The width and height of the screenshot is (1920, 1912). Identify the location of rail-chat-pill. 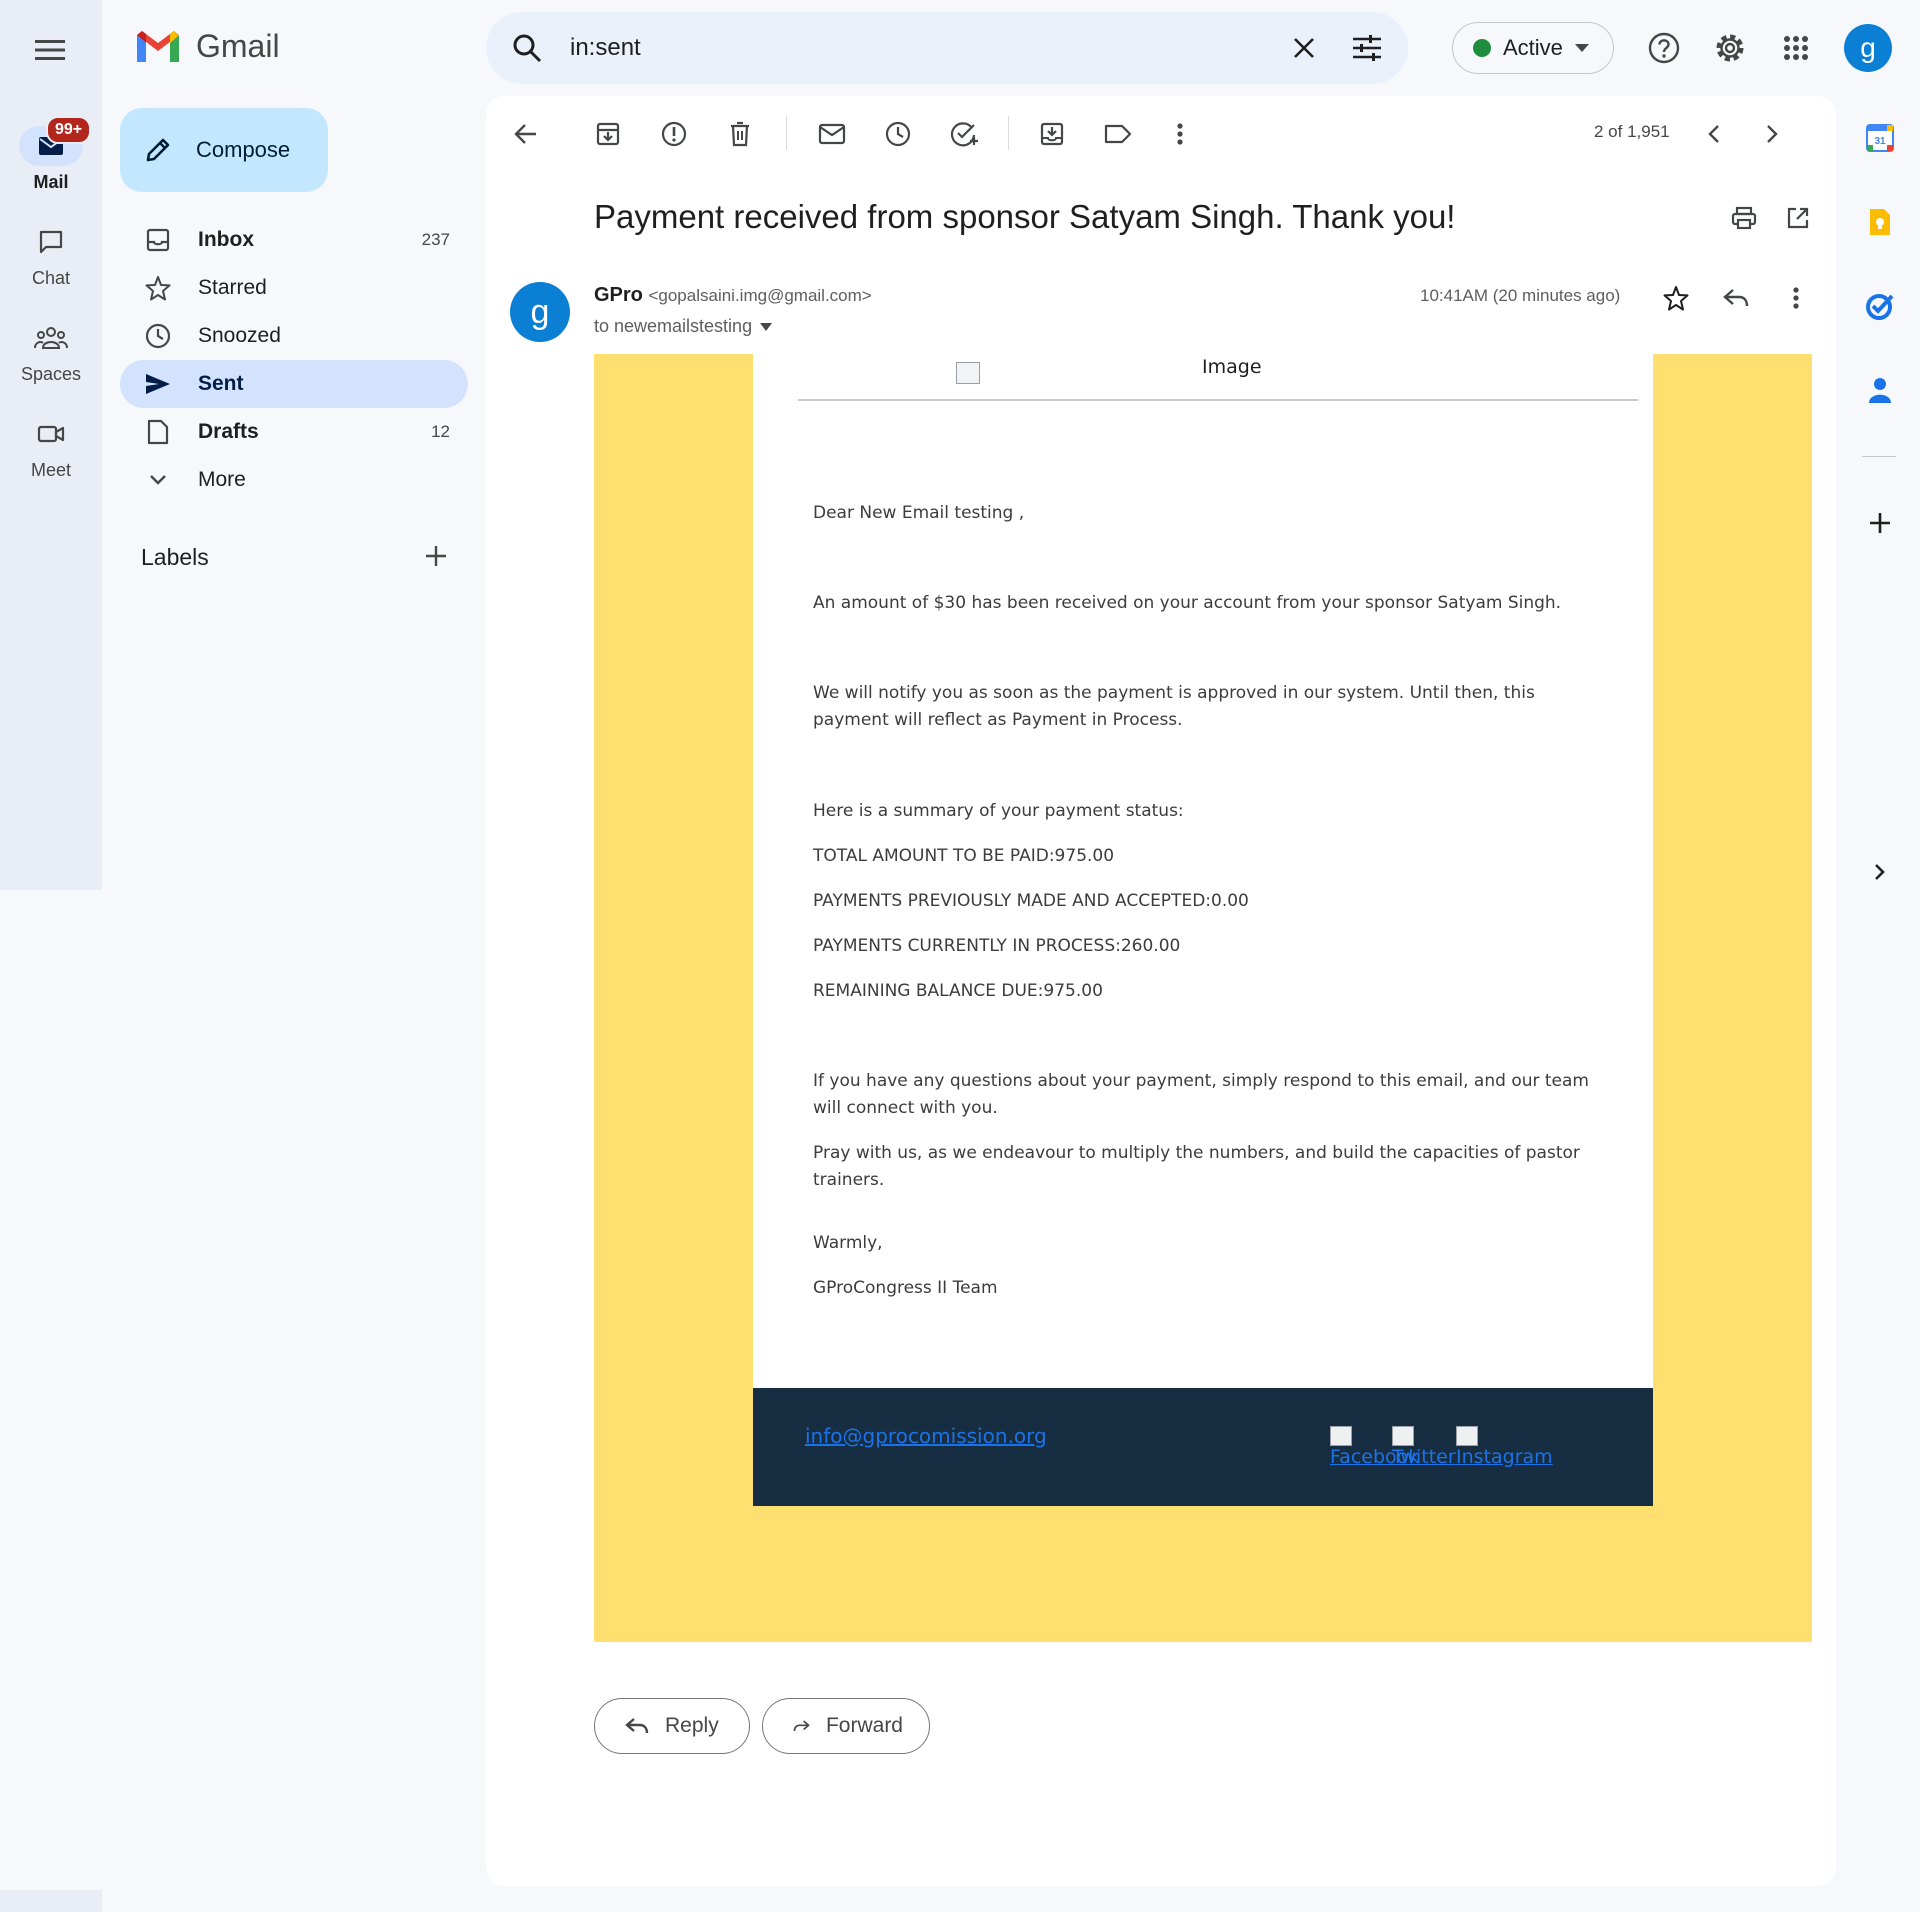
(51, 242).